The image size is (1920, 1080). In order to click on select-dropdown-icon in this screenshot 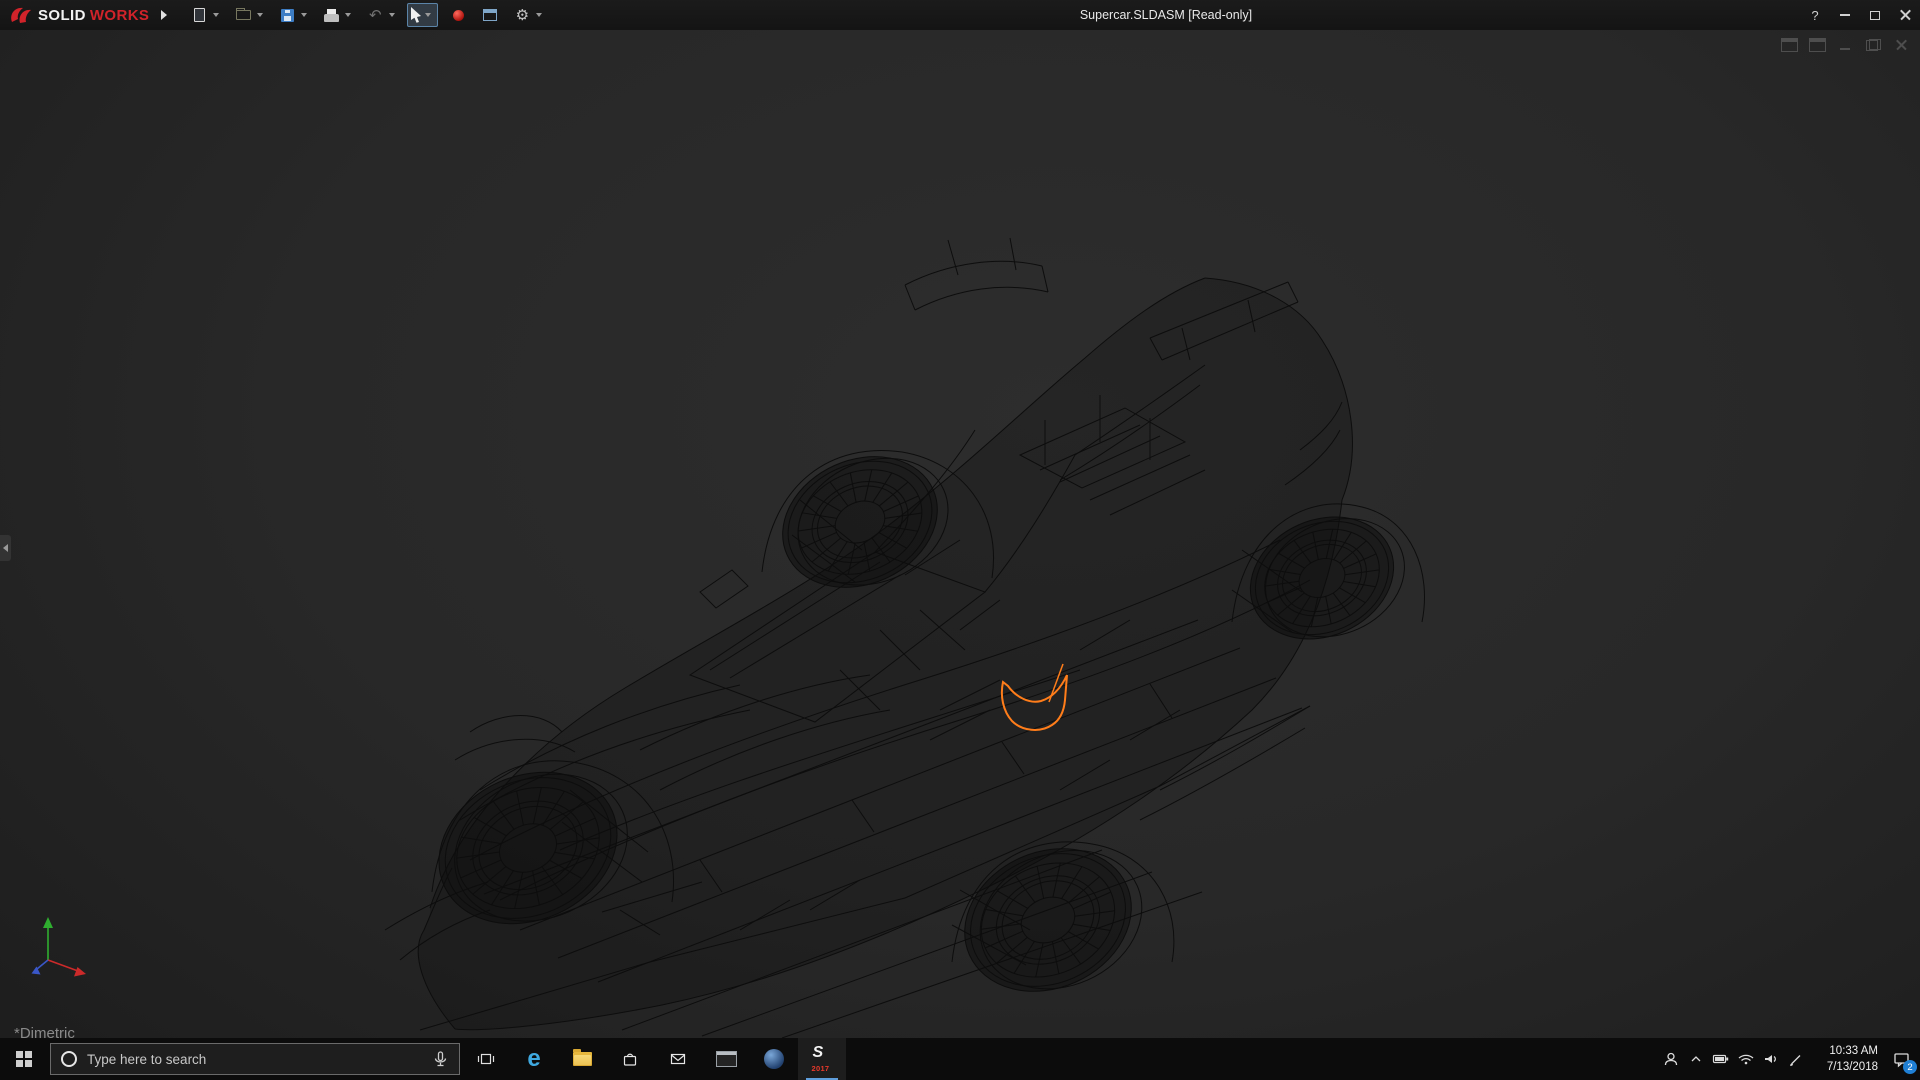, I will do `click(428, 15)`.